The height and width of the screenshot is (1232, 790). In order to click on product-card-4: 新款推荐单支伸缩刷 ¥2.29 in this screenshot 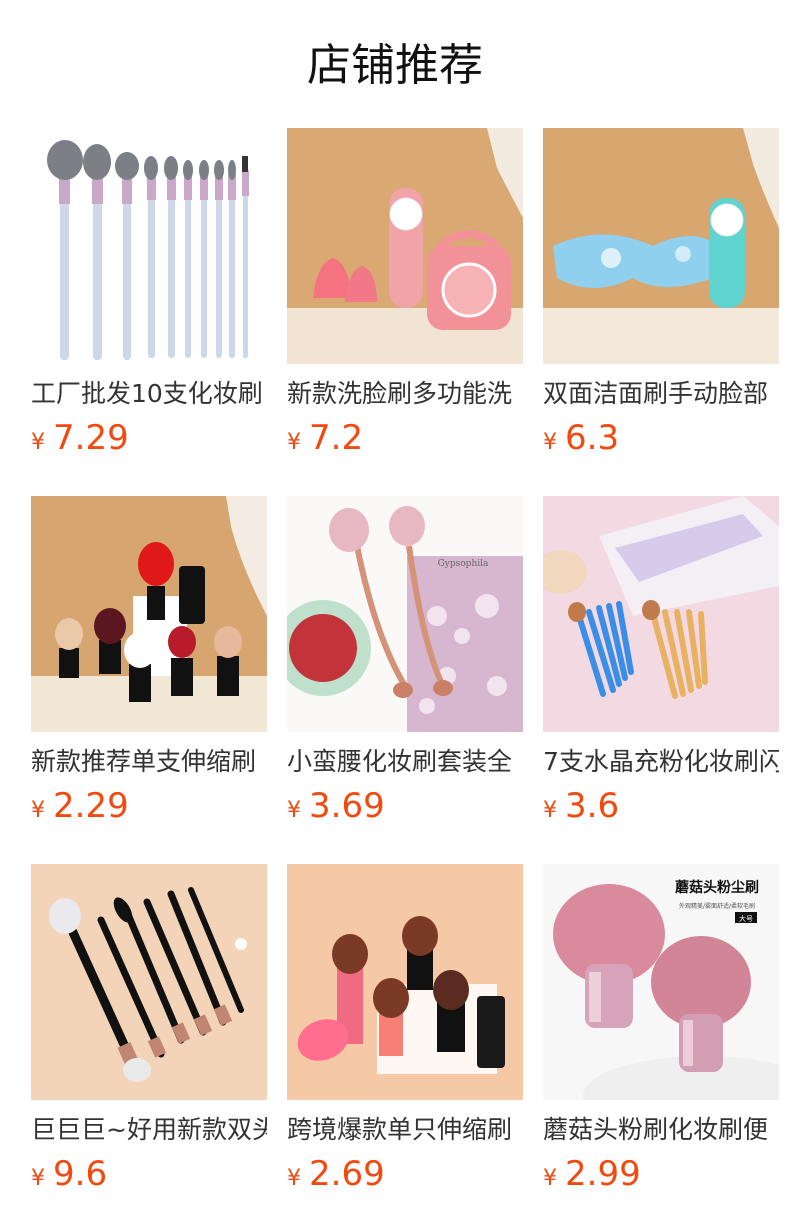, I will do `click(149, 661)`.